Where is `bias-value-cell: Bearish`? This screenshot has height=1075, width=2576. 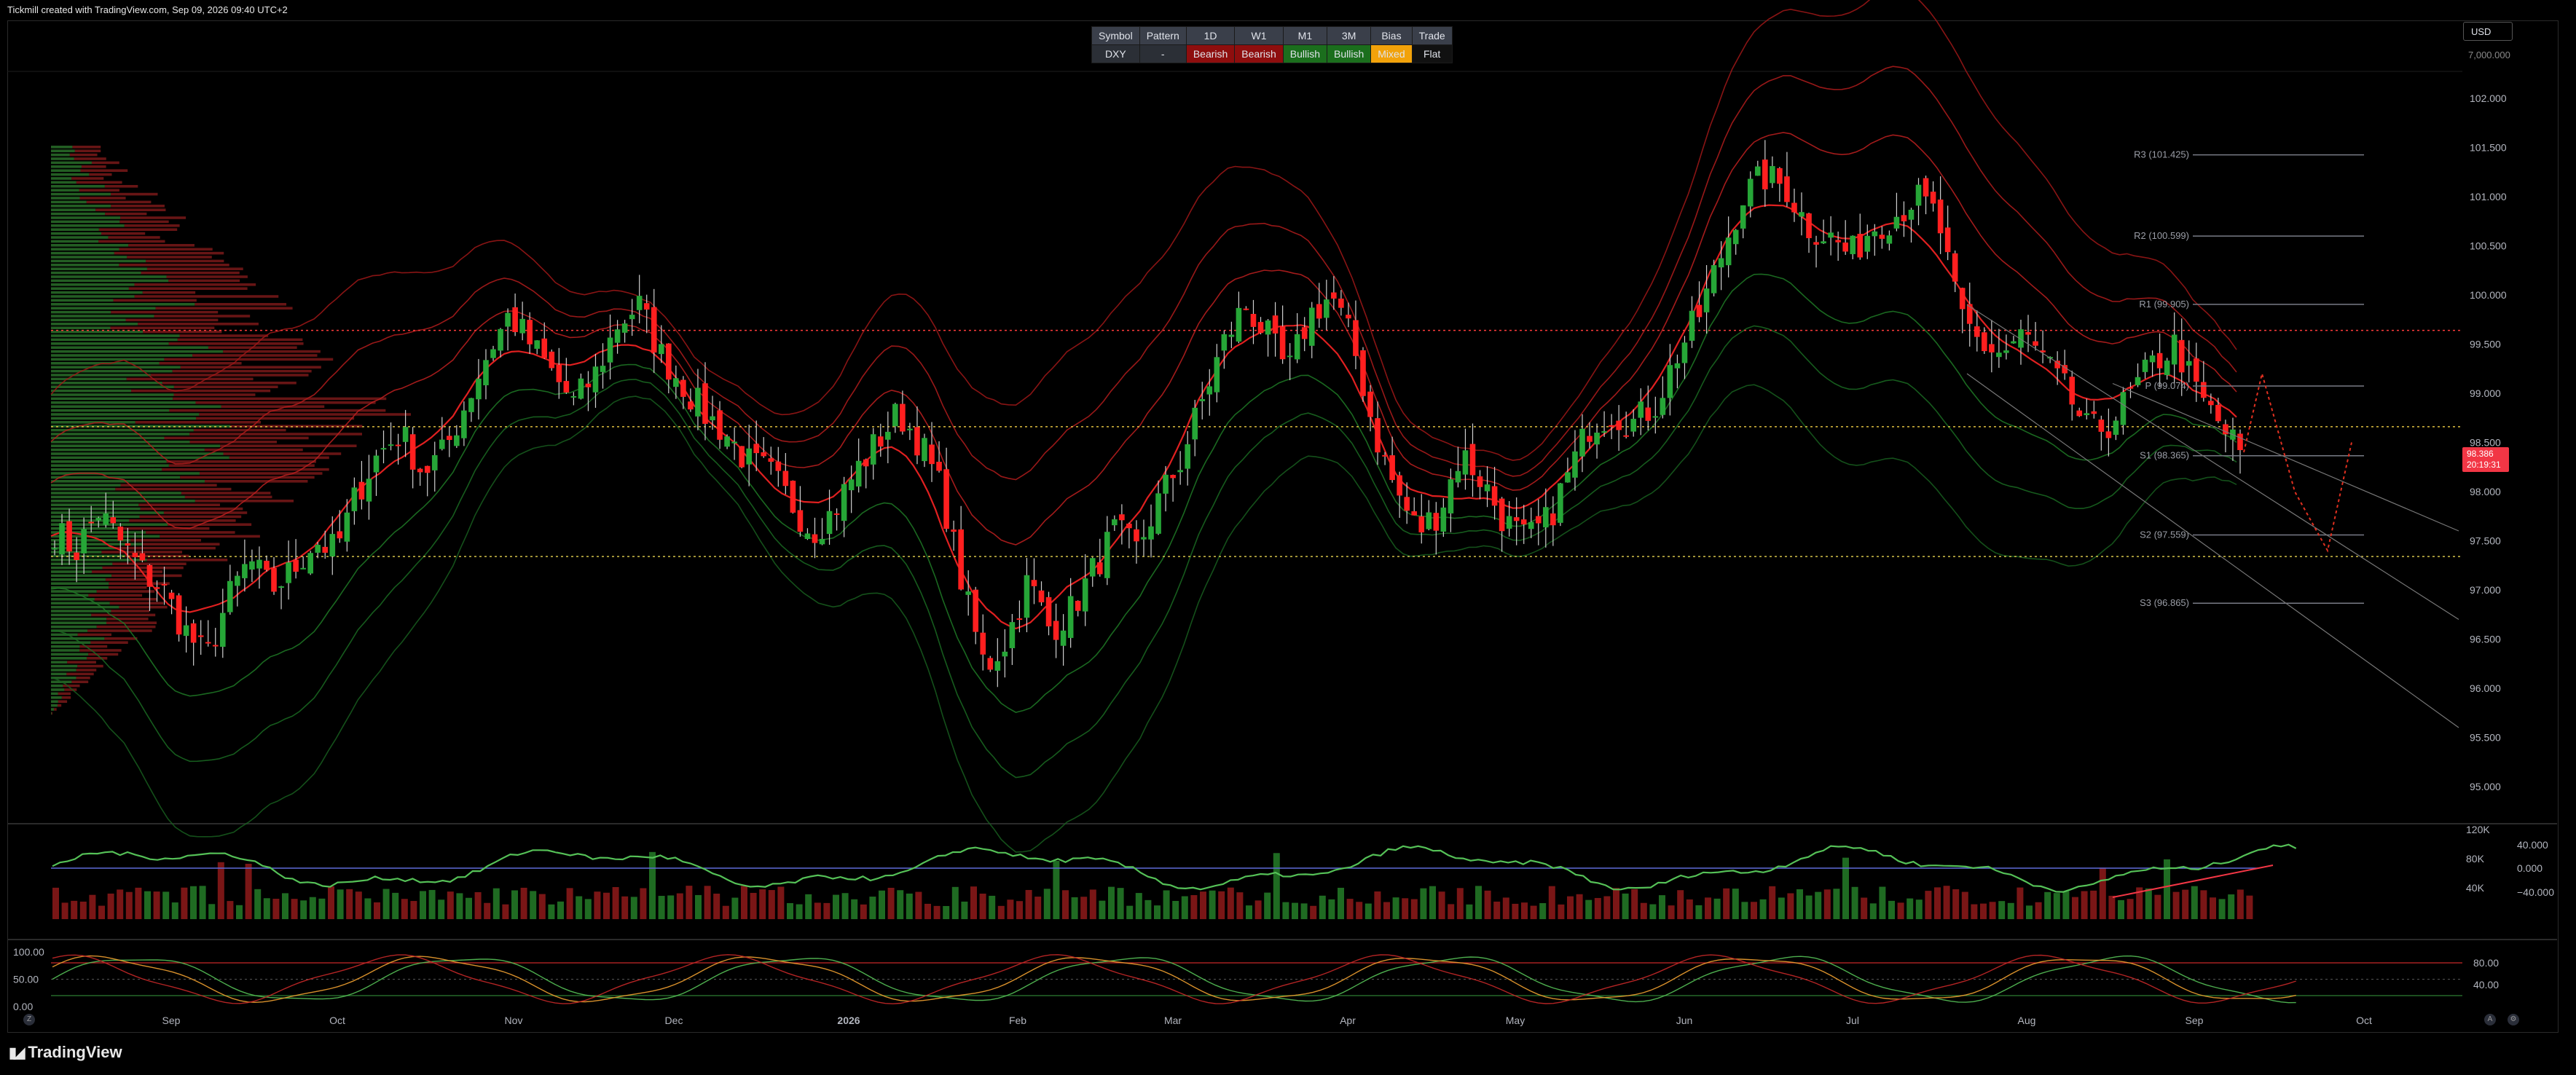
bias-value-cell: Bearish is located at coordinates (1210, 53).